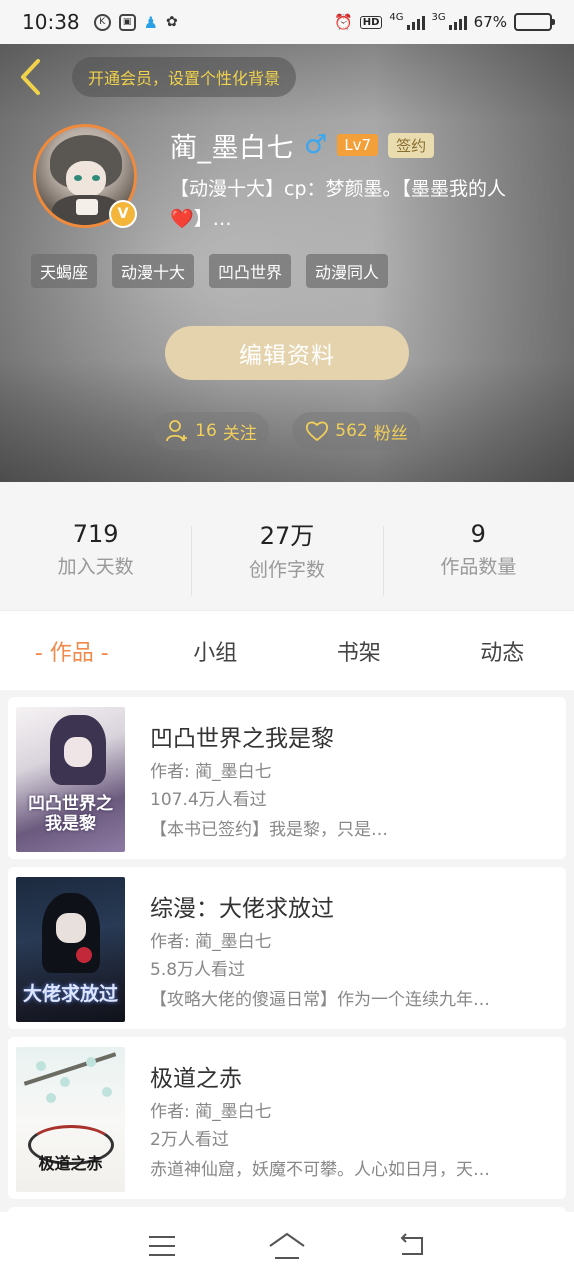 The image size is (574, 1280). Describe the element at coordinates (415, 22) in the screenshot. I see `signal-4g-icon` at that location.